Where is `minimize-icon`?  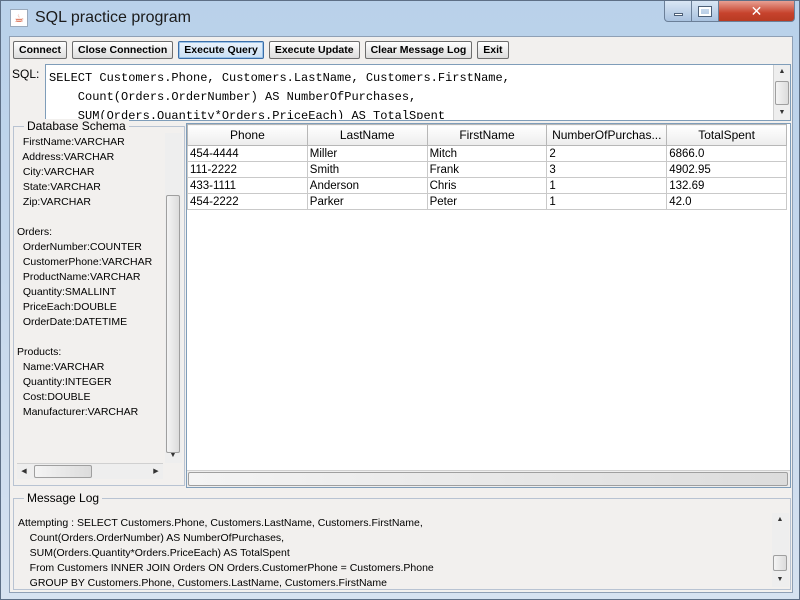 minimize-icon is located at coordinates (678, 14).